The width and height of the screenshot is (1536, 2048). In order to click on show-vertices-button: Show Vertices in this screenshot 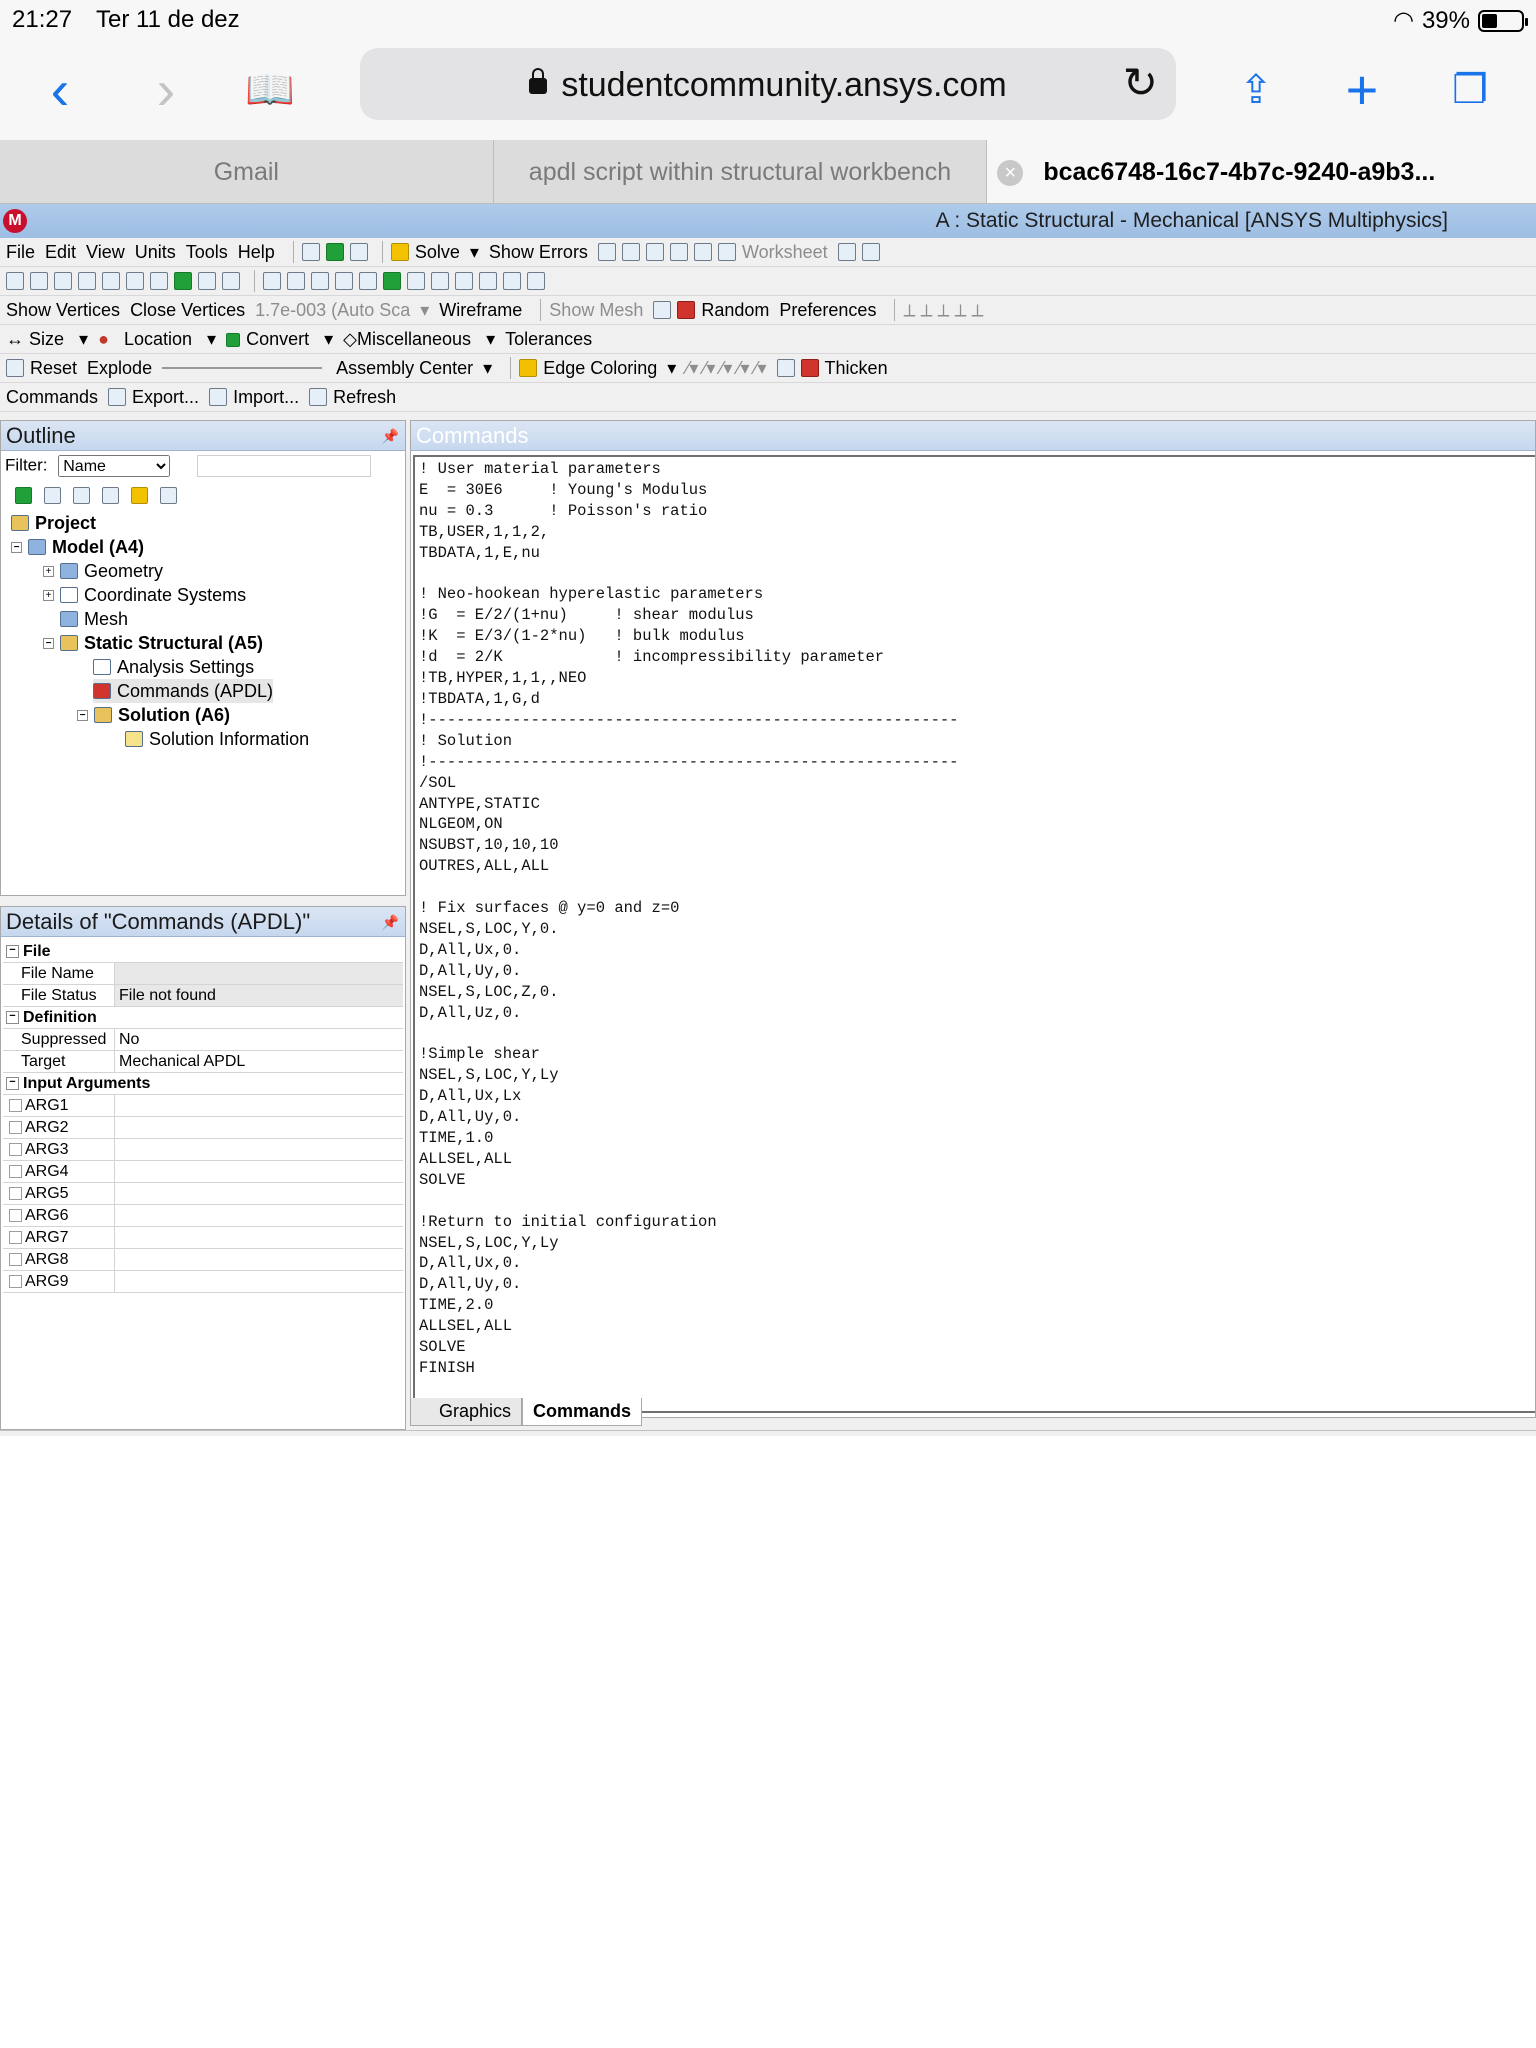, I will do `click(63, 310)`.